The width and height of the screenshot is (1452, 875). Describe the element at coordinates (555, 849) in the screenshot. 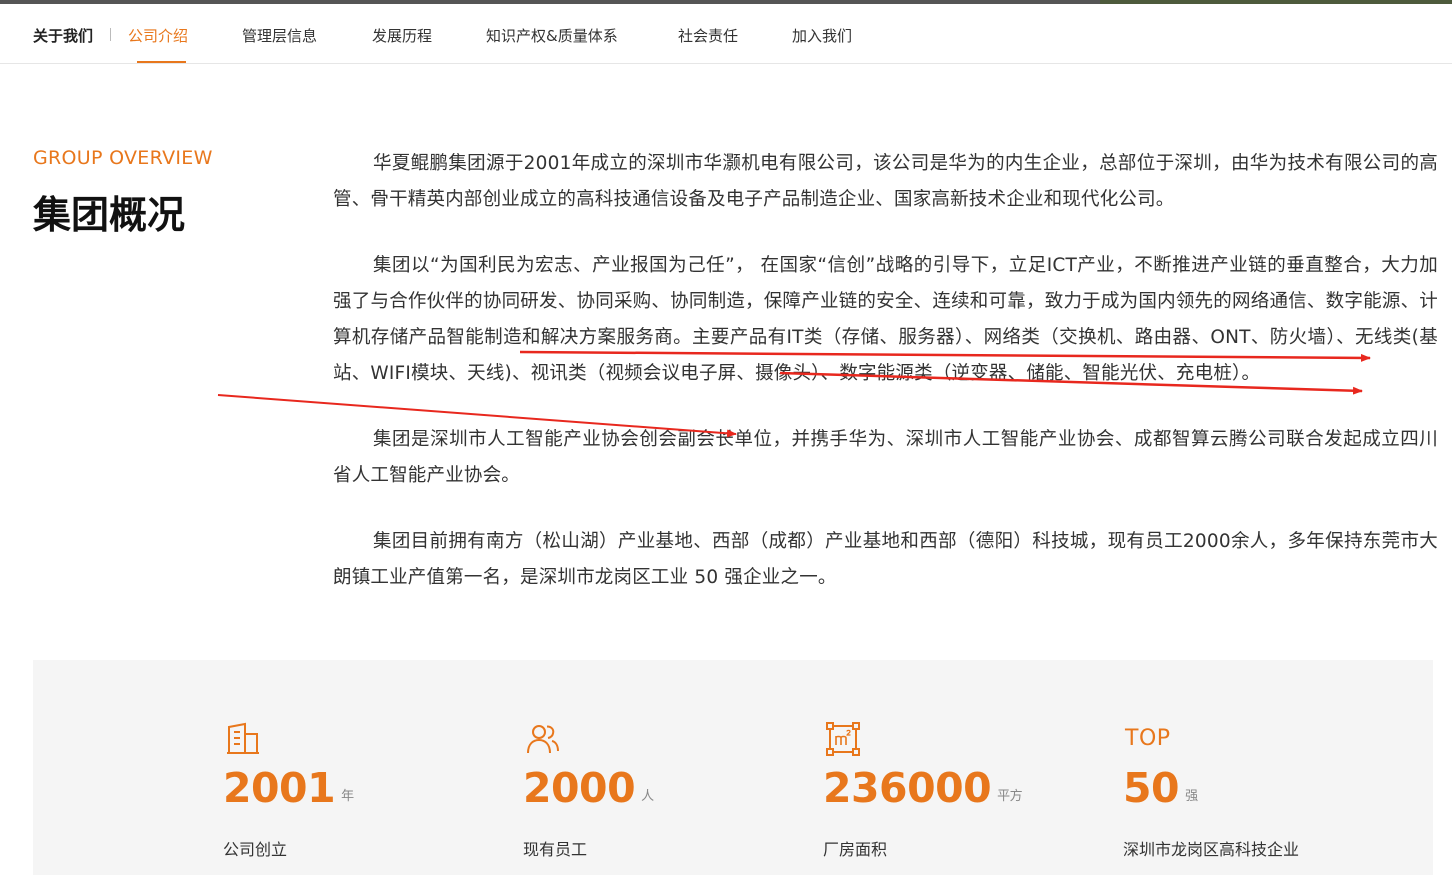

I see `stat-label: 现有员工` at that location.